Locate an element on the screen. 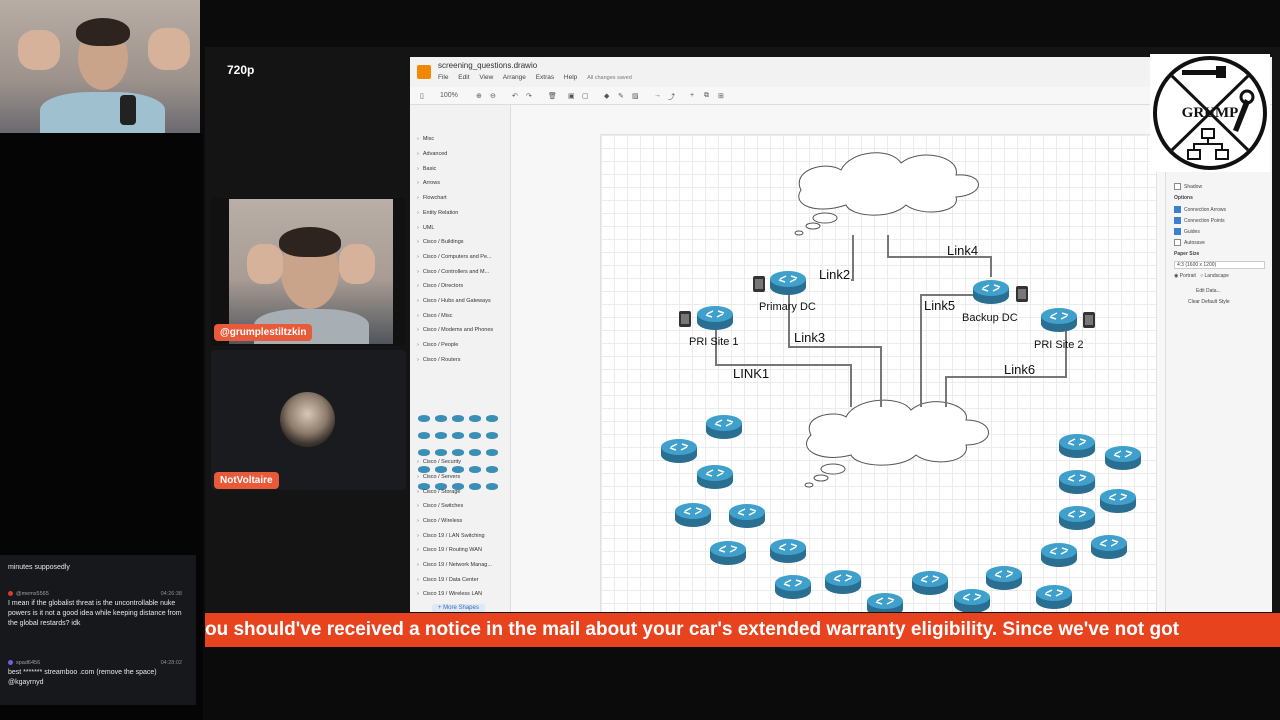 The height and width of the screenshot is (720, 1280). library-entity-relation: Entity Relation is located at coordinates (437, 213).